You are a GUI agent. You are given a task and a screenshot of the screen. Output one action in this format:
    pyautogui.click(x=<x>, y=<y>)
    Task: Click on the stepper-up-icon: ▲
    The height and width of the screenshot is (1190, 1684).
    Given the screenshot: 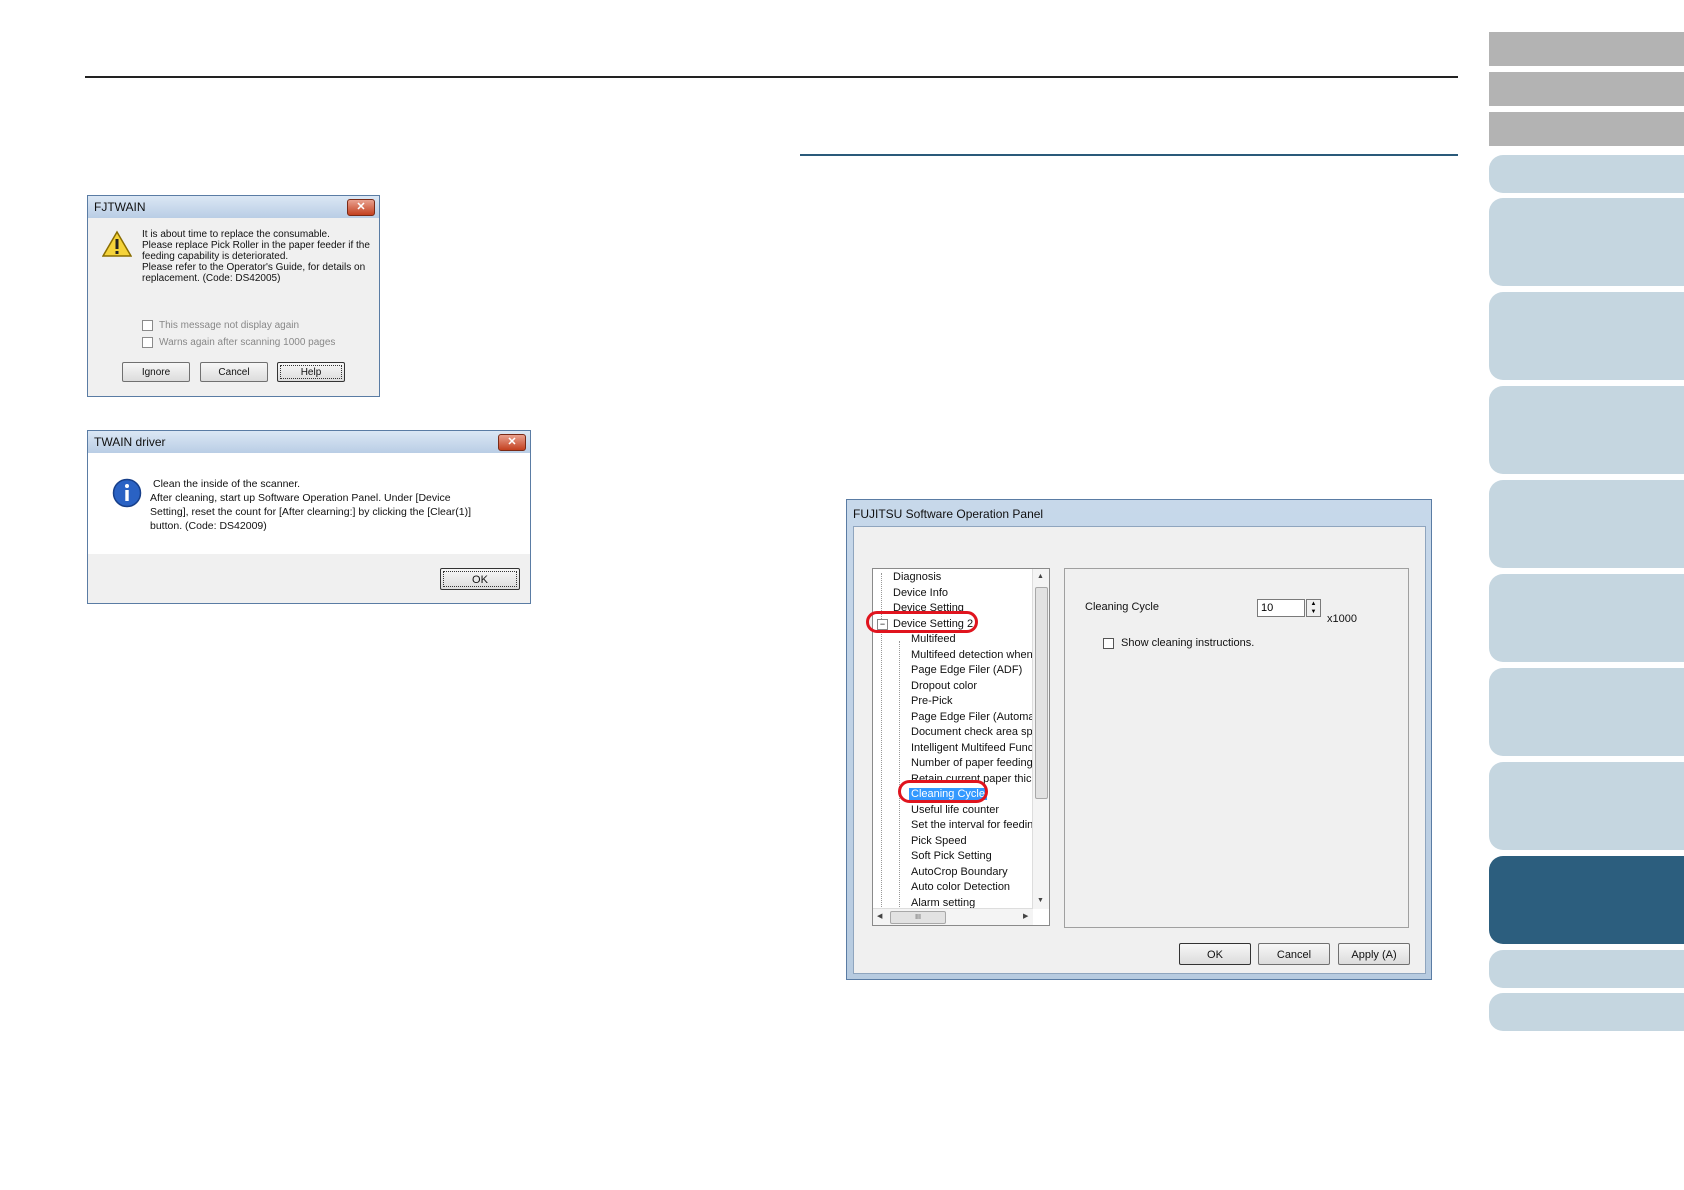 What is the action you would take?
    pyautogui.click(x=1313, y=604)
    